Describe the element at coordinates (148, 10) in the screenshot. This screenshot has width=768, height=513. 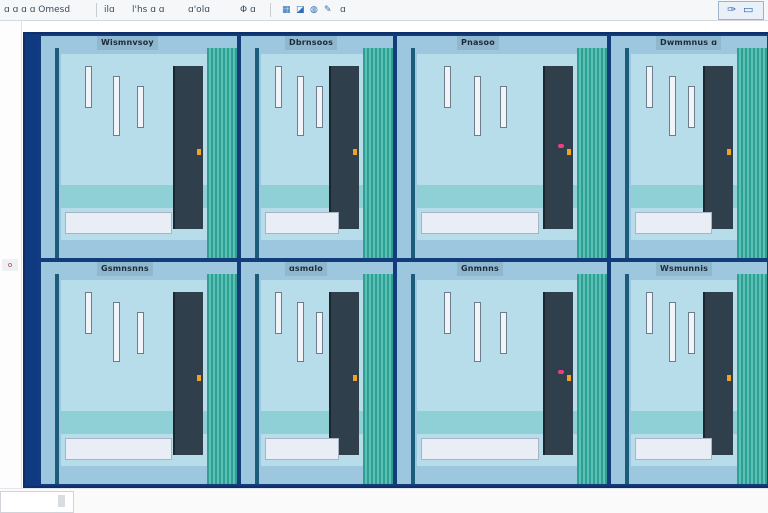
I see `toolbar-item: l'hs ɑ ɑ` at that location.